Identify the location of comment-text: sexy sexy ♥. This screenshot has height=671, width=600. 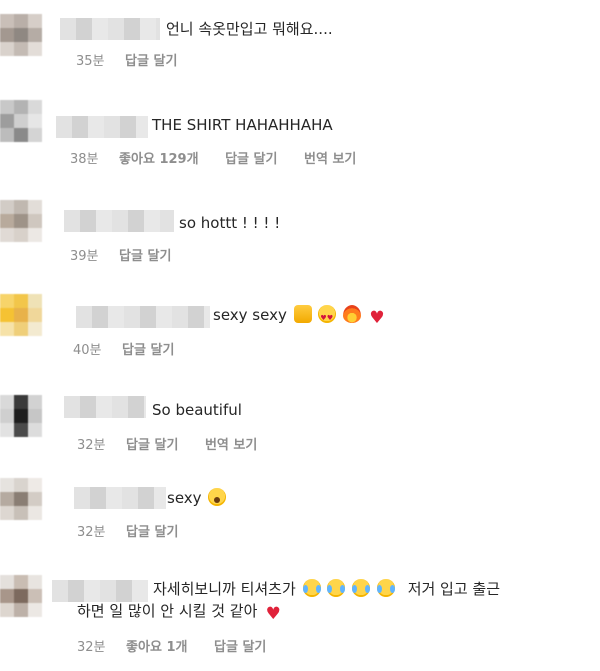
(299, 316).